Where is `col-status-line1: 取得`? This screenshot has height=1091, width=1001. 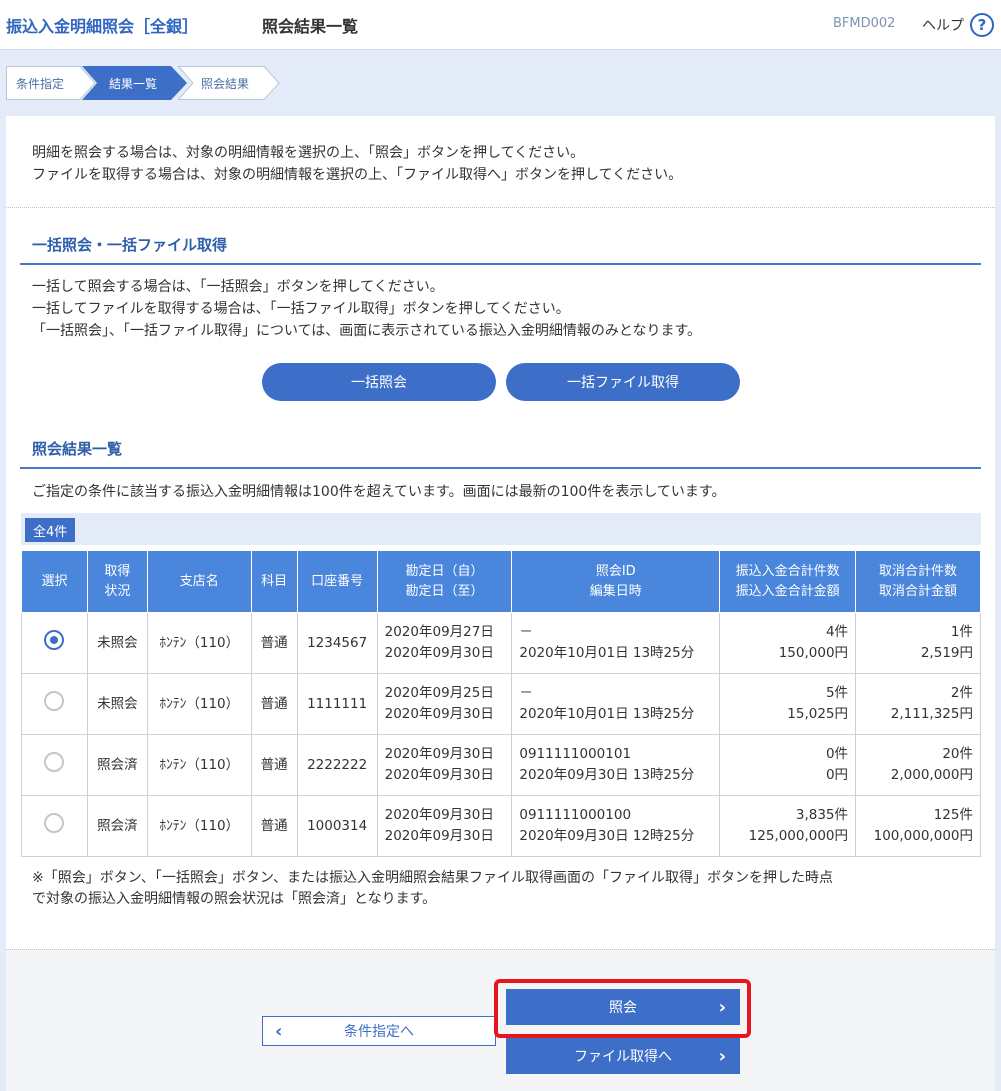 col-status-line1: 取得 is located at coordinates (117, 571).